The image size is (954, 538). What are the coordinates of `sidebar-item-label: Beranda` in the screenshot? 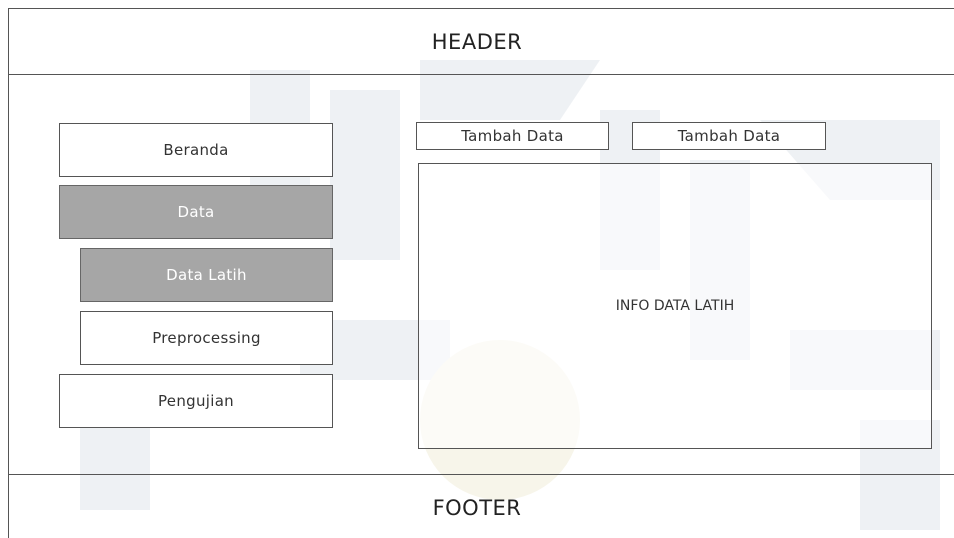 It's located at (196, 150).